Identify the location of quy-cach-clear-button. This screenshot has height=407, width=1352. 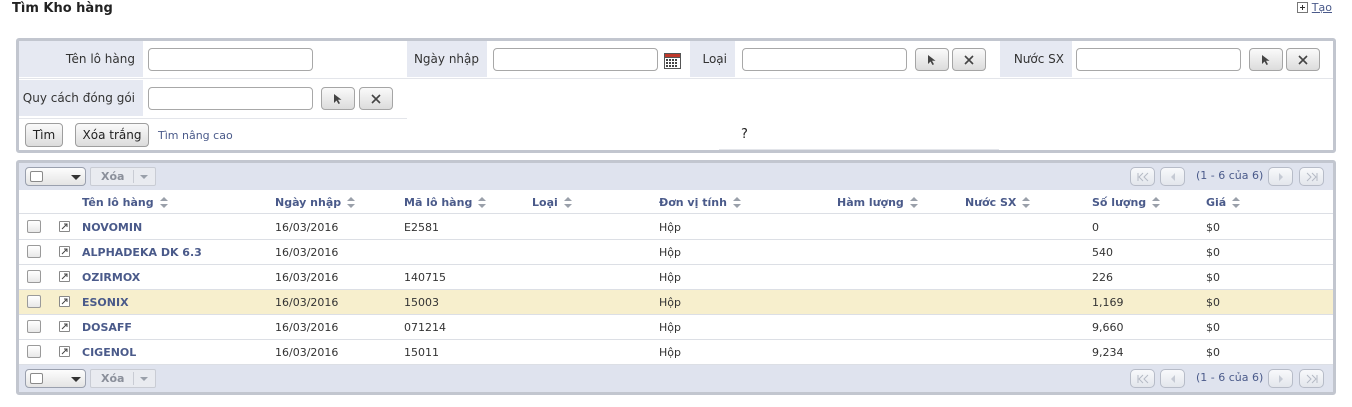
(376, 98).